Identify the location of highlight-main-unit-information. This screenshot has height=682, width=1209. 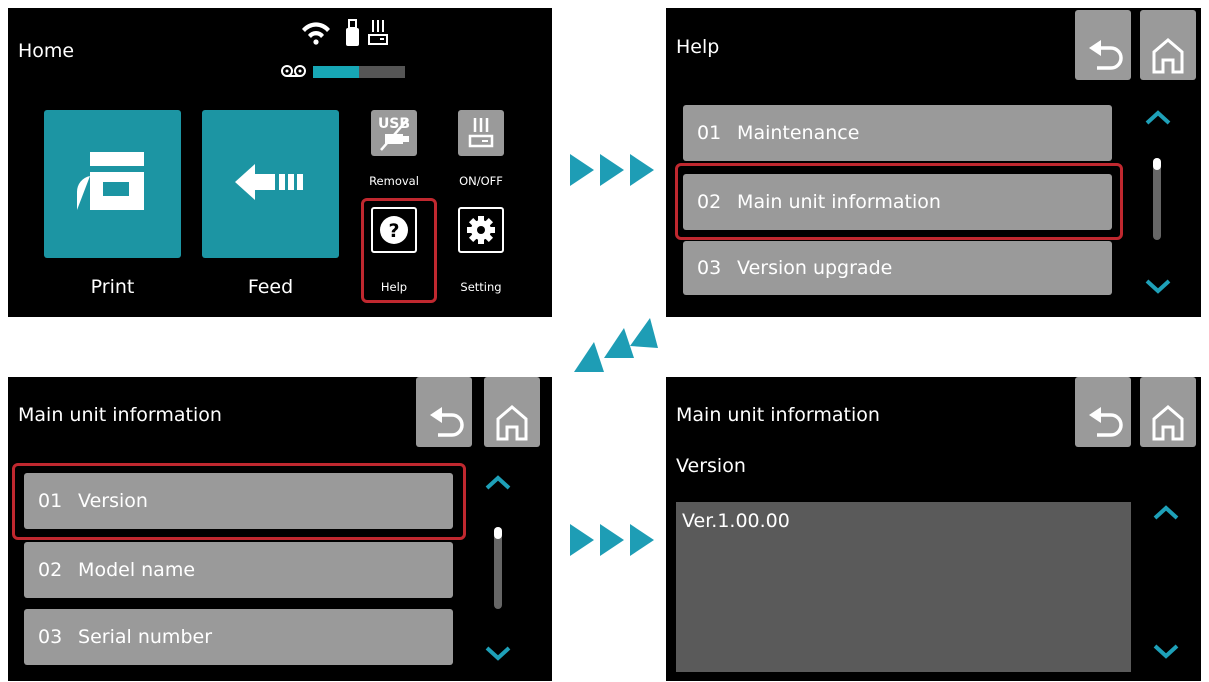
(899, 201).